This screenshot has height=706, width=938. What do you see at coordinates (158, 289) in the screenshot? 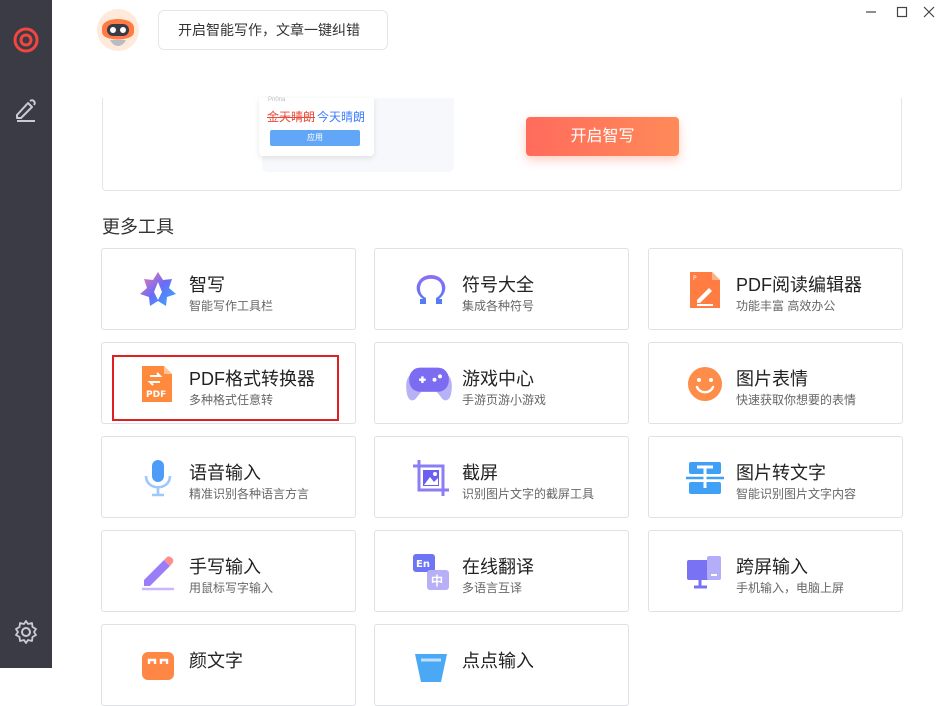
I see `smart-write-icon` at bounding box center [158, 289].